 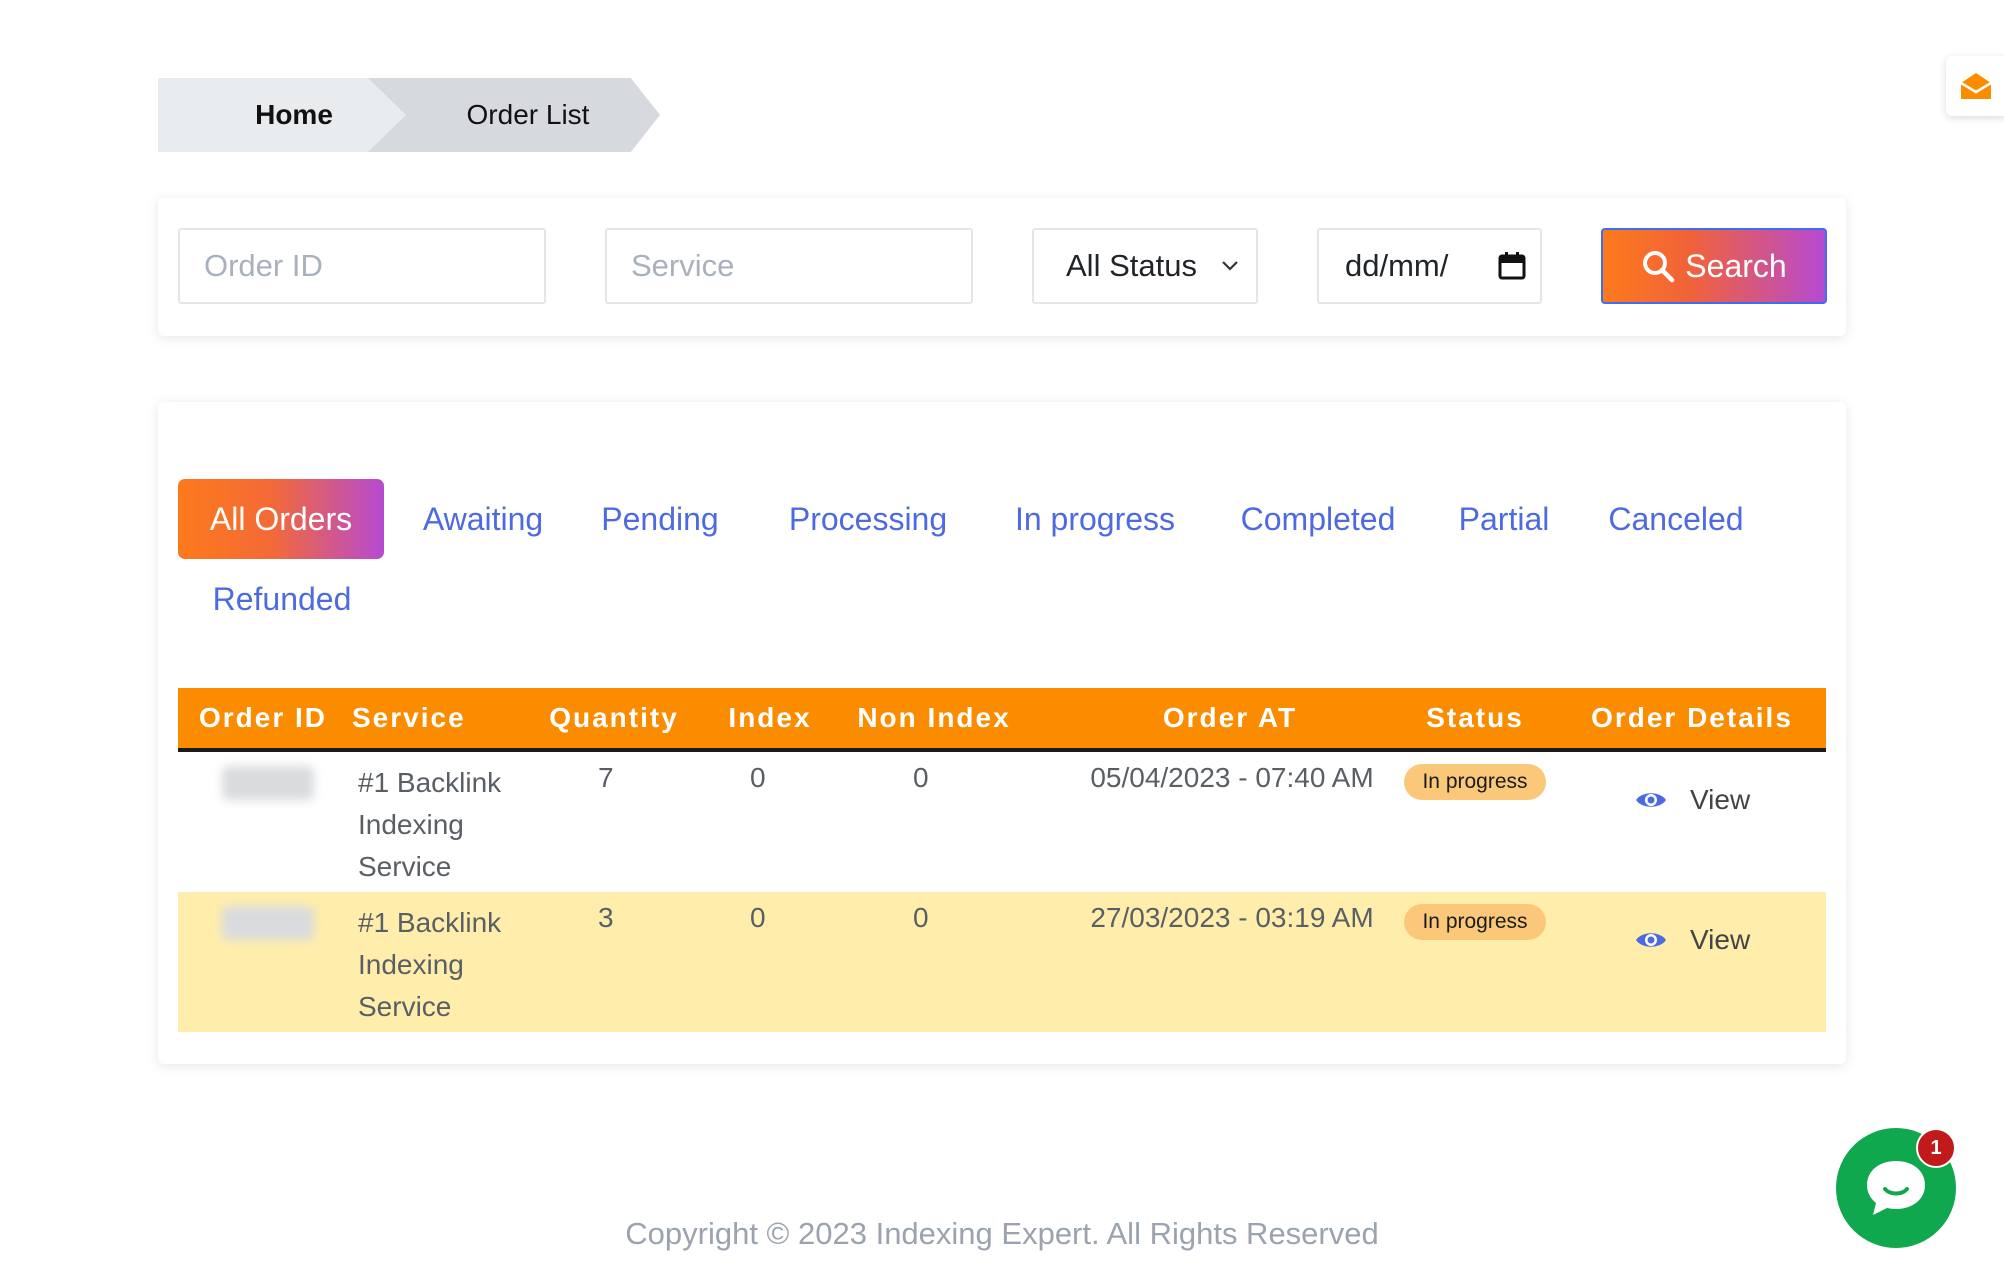 I want to click on order-at-cell: 27/03/2023 - 03:19 AM, so click(x=1232, y=917).